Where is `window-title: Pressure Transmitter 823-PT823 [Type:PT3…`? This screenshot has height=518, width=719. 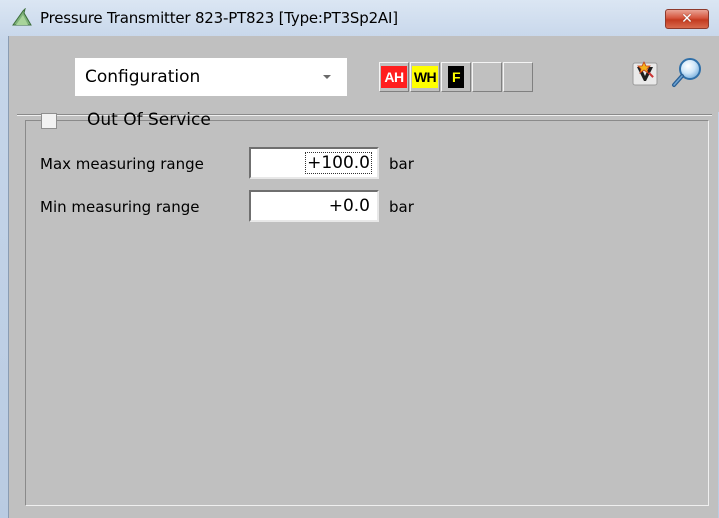 window-title: Pressure Transmitter 823-PT823 [Type:PT3… is located at coordinates (219, 18).